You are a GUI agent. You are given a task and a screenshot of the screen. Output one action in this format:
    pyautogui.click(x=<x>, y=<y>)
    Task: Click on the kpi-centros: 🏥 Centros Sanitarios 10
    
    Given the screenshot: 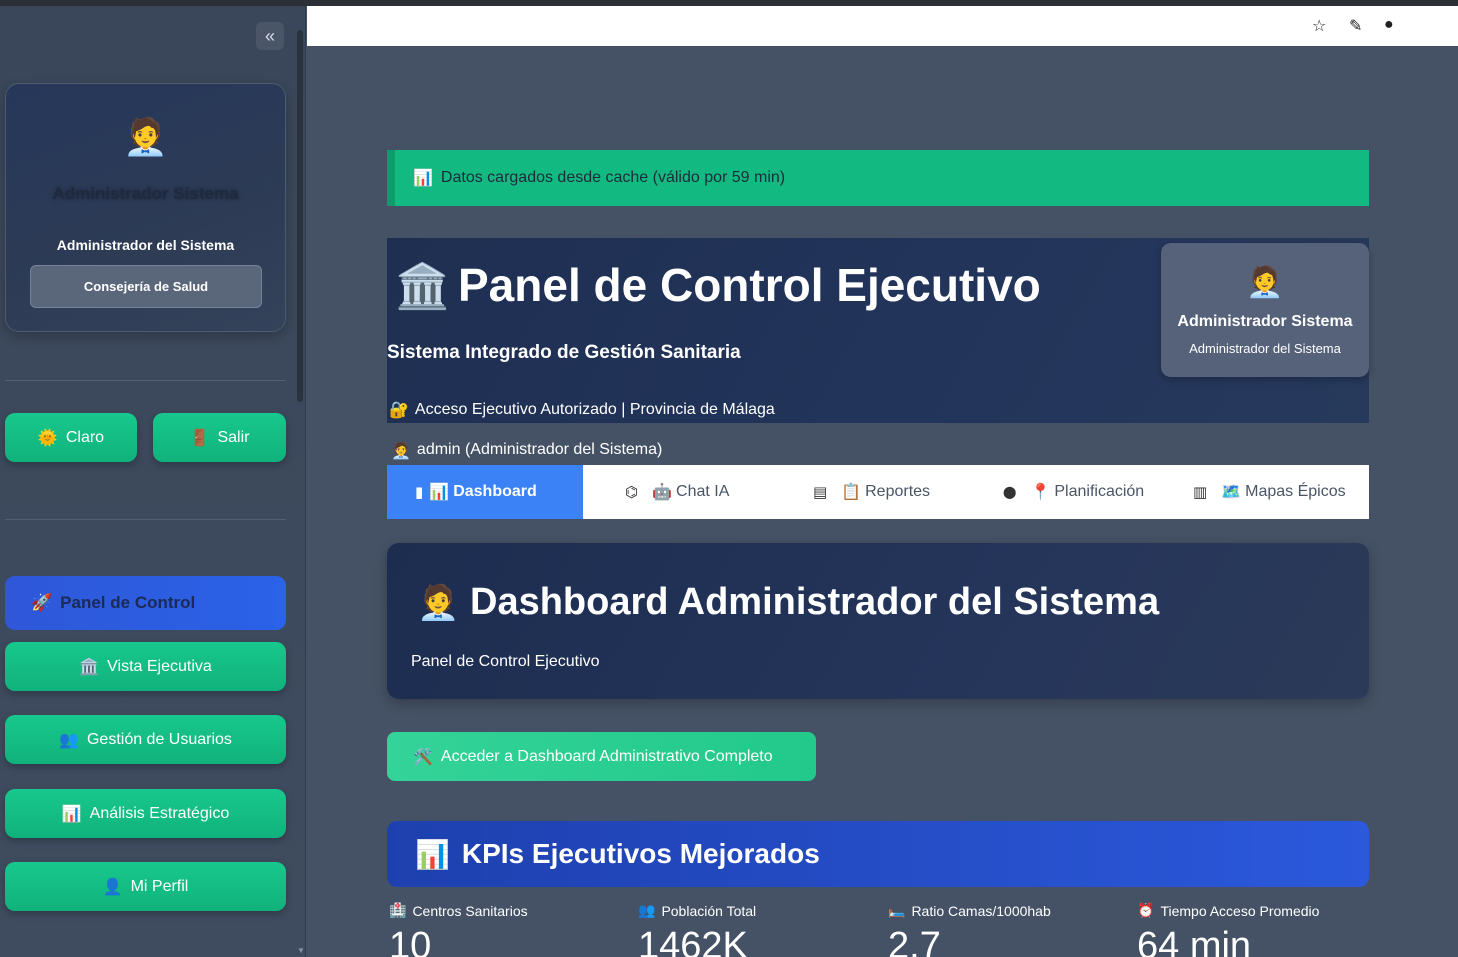 What is the action you would take?
    pyautogui.click(x=509, y=929)
    